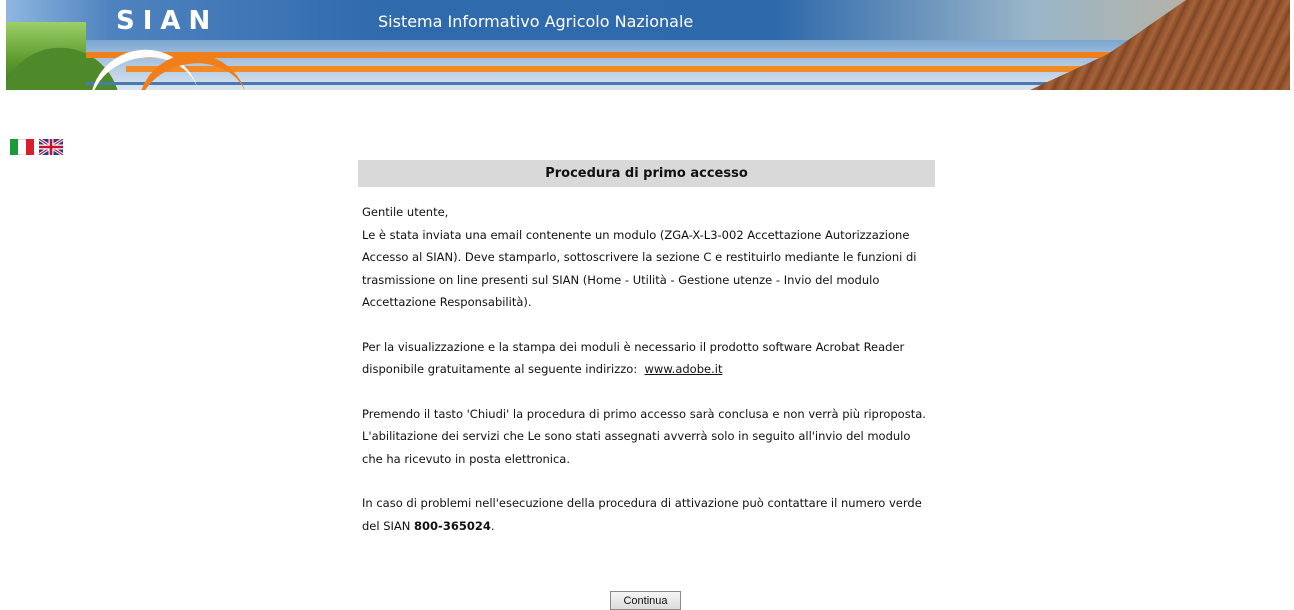  What do you see at coordinates (167, 21) in the screenshot?
I see `sian-logo: SIAN` at bounding box center [167, 21].